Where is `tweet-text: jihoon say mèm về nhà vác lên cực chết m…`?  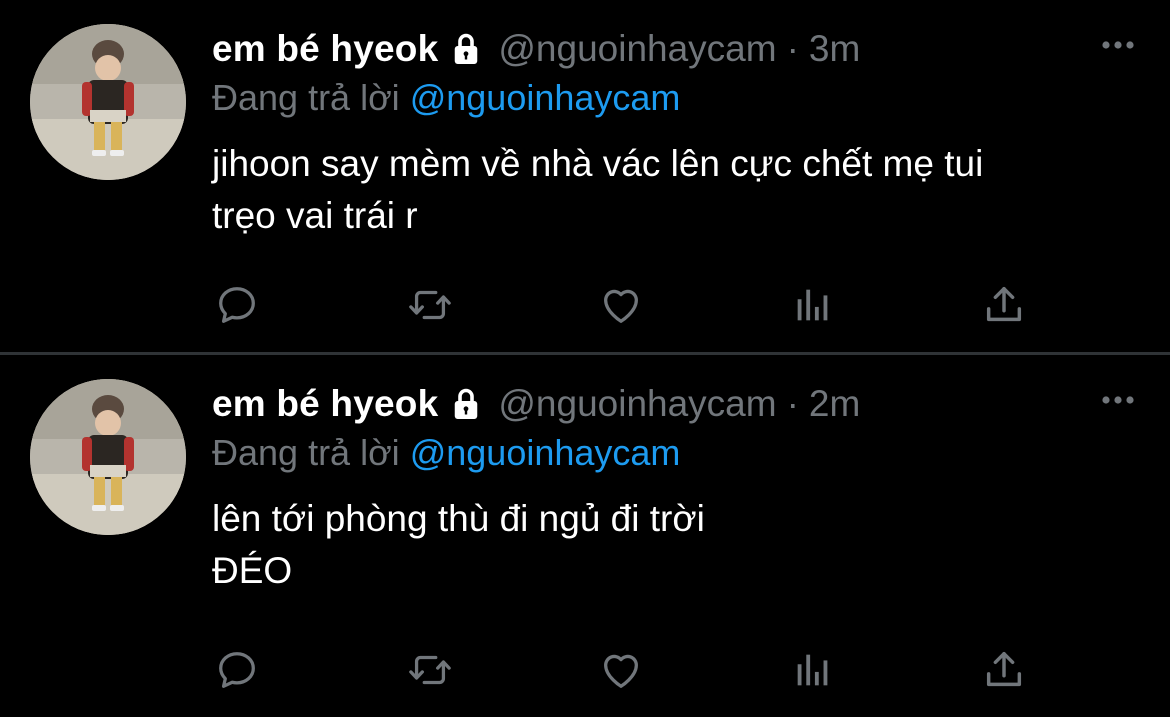
tweet-text: jihoon say mèm về nhà vác lên cực chết m… is located at coordinates (598, 189).